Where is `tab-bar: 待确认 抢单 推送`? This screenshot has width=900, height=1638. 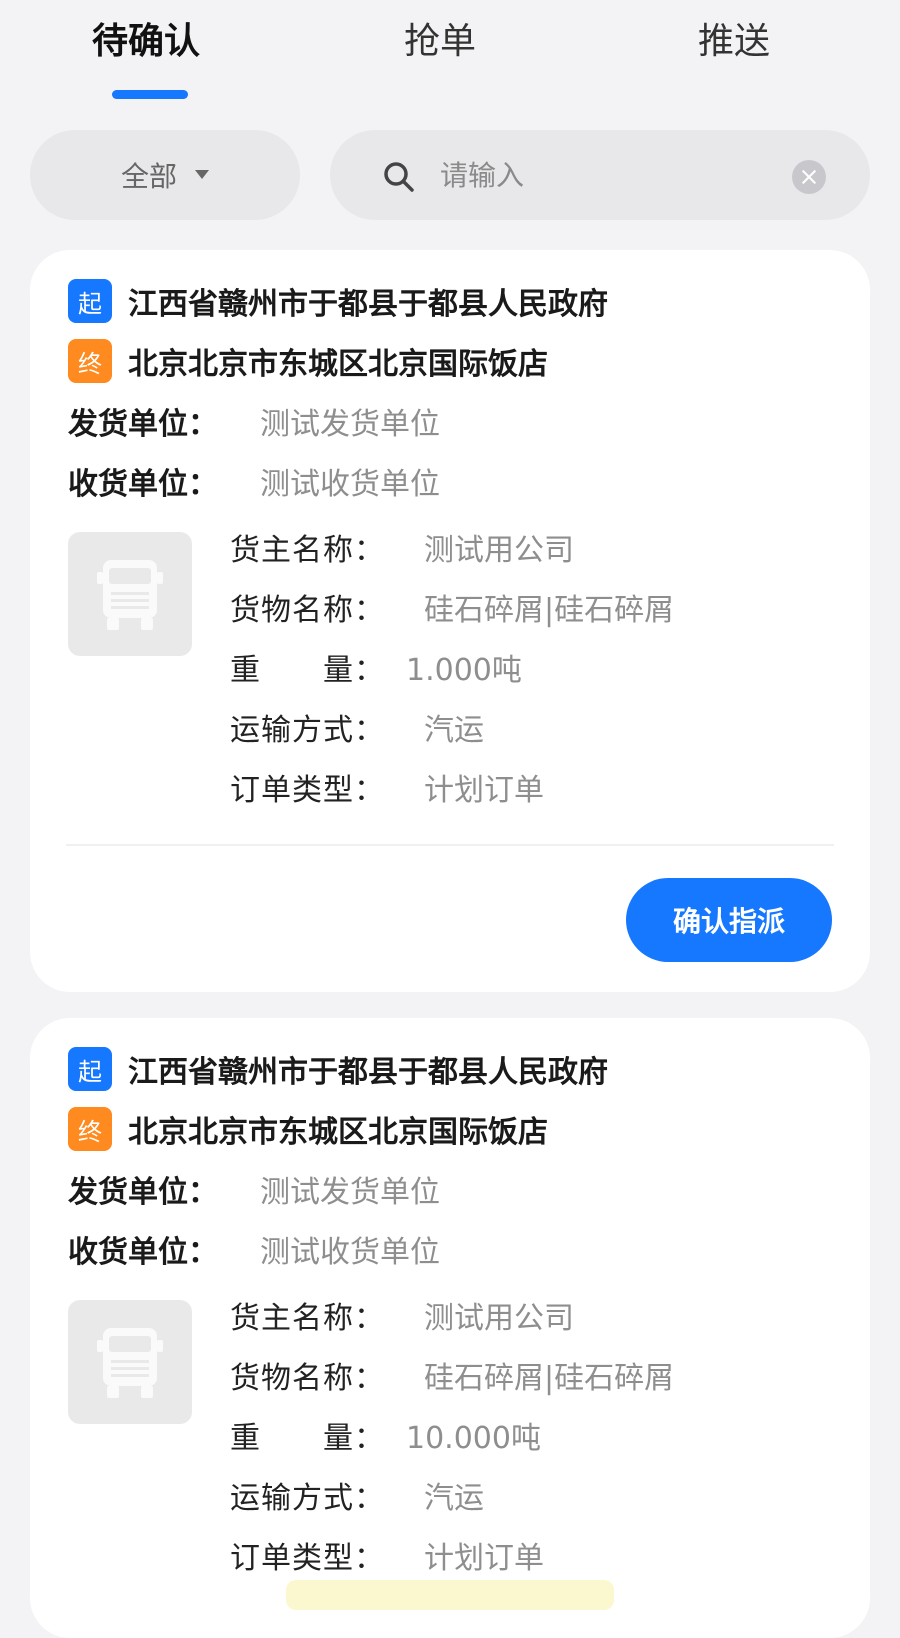
tab-bar: 待确认 抢单 推送 is located at coordinates (450, 55).